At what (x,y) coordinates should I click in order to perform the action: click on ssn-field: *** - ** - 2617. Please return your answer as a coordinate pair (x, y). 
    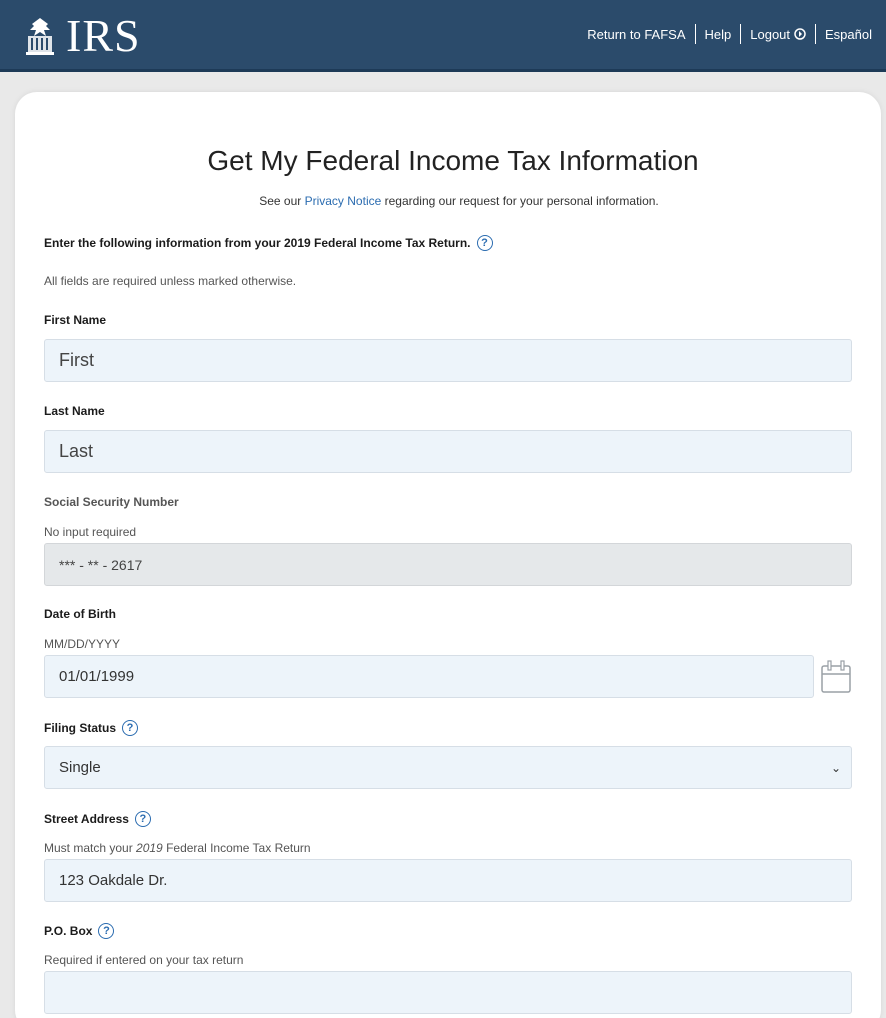
    Looking at the image, I should click on (448, 564).